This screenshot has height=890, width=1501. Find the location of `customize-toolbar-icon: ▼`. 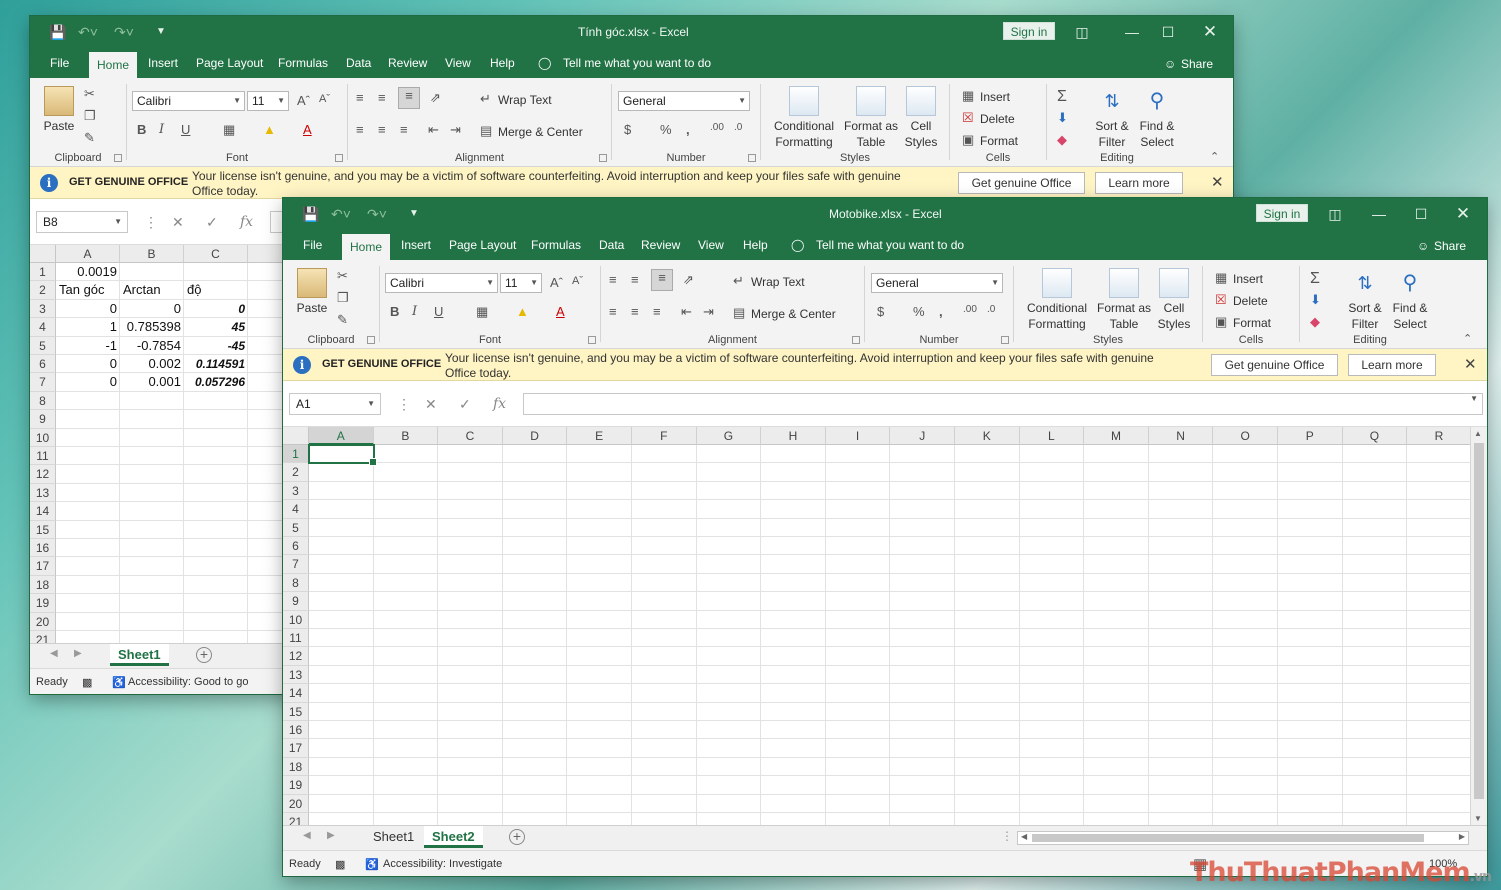

customize-toolbar-icon: ▼ is located at coordinates (161, 32).